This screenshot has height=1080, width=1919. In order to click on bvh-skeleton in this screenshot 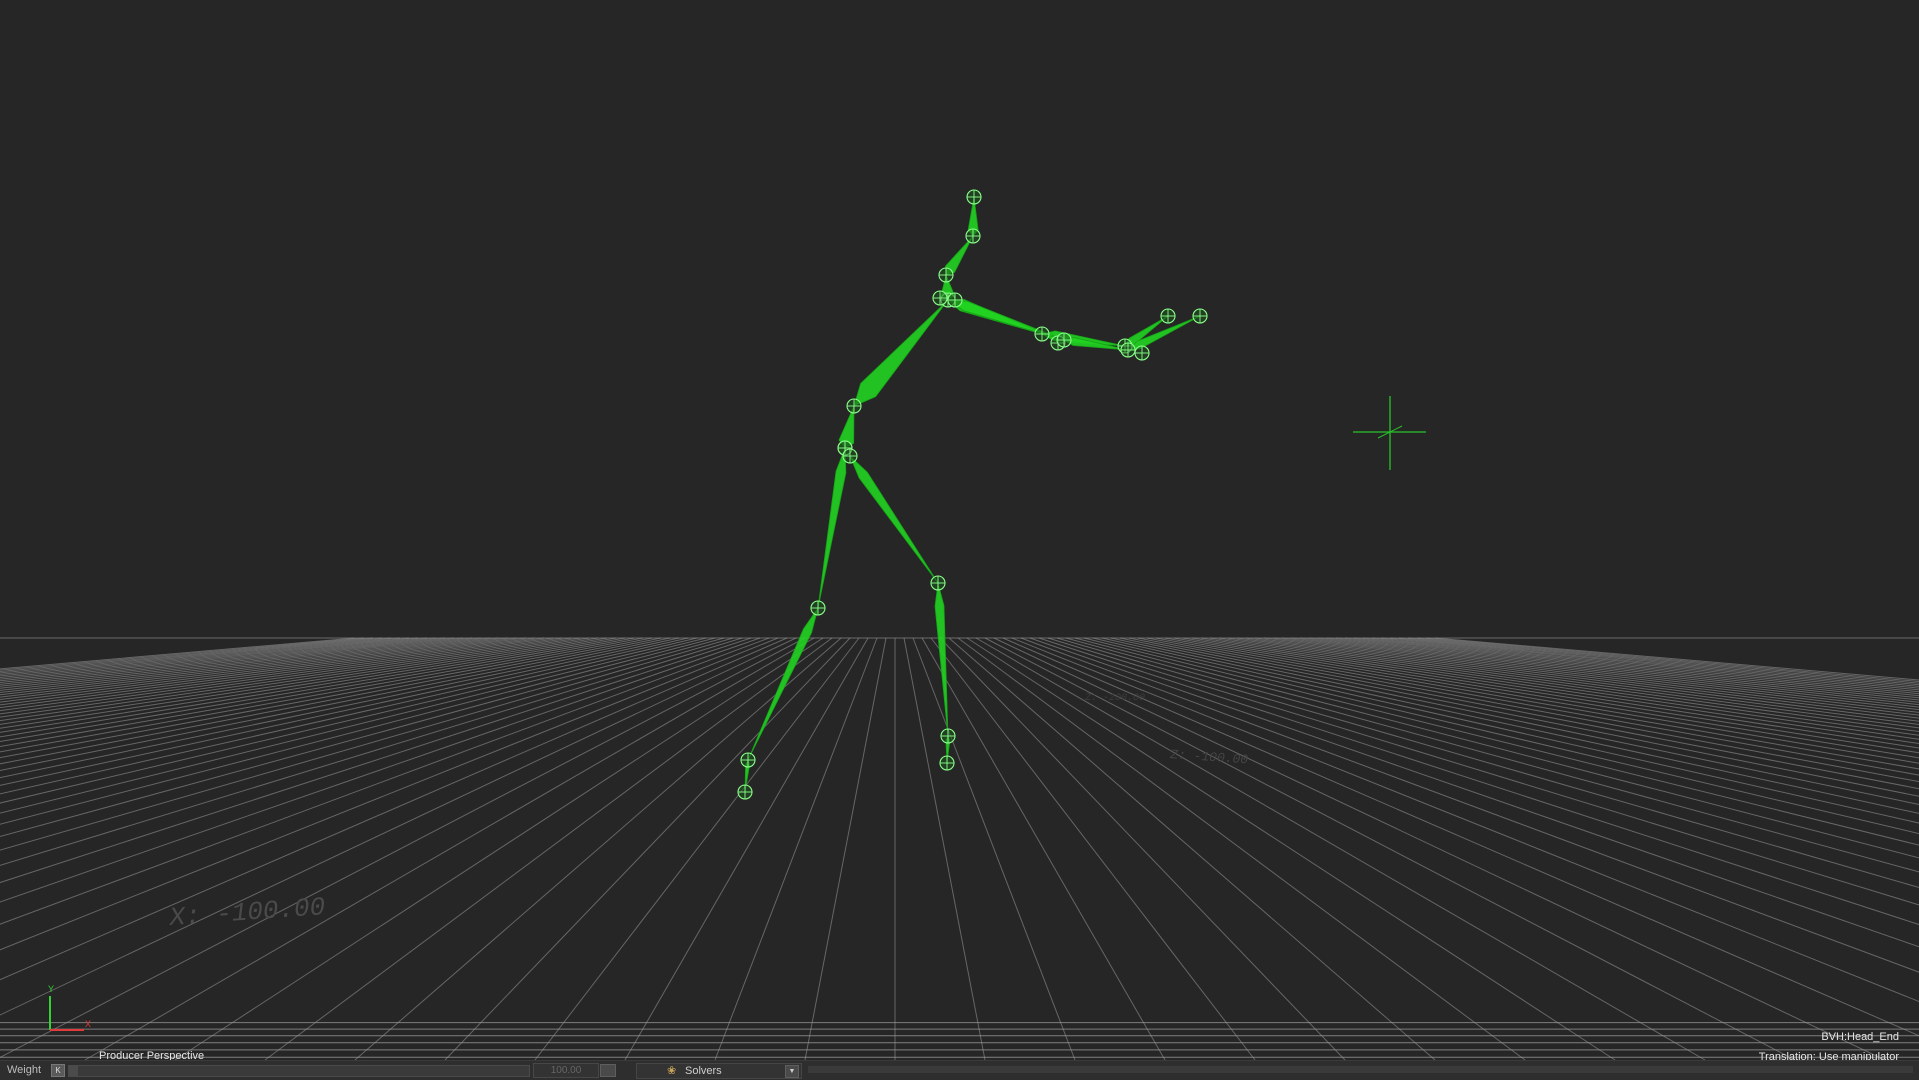, I will do `click(972, 494)`.